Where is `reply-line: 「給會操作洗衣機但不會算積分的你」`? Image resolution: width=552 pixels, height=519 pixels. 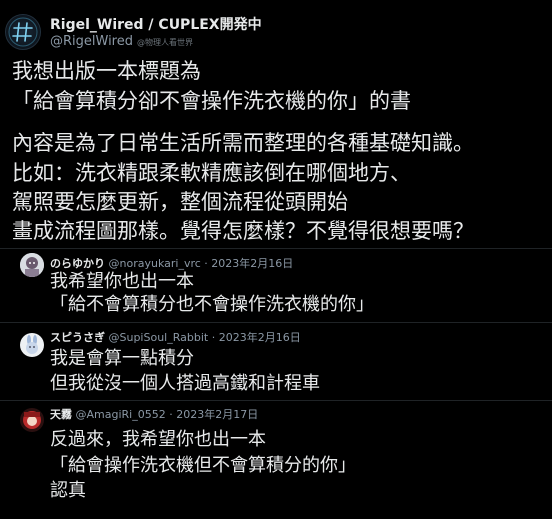
reply-line: 「給會操作洗衣機但不會算積分的你」 is located at coordinates (203, 465).